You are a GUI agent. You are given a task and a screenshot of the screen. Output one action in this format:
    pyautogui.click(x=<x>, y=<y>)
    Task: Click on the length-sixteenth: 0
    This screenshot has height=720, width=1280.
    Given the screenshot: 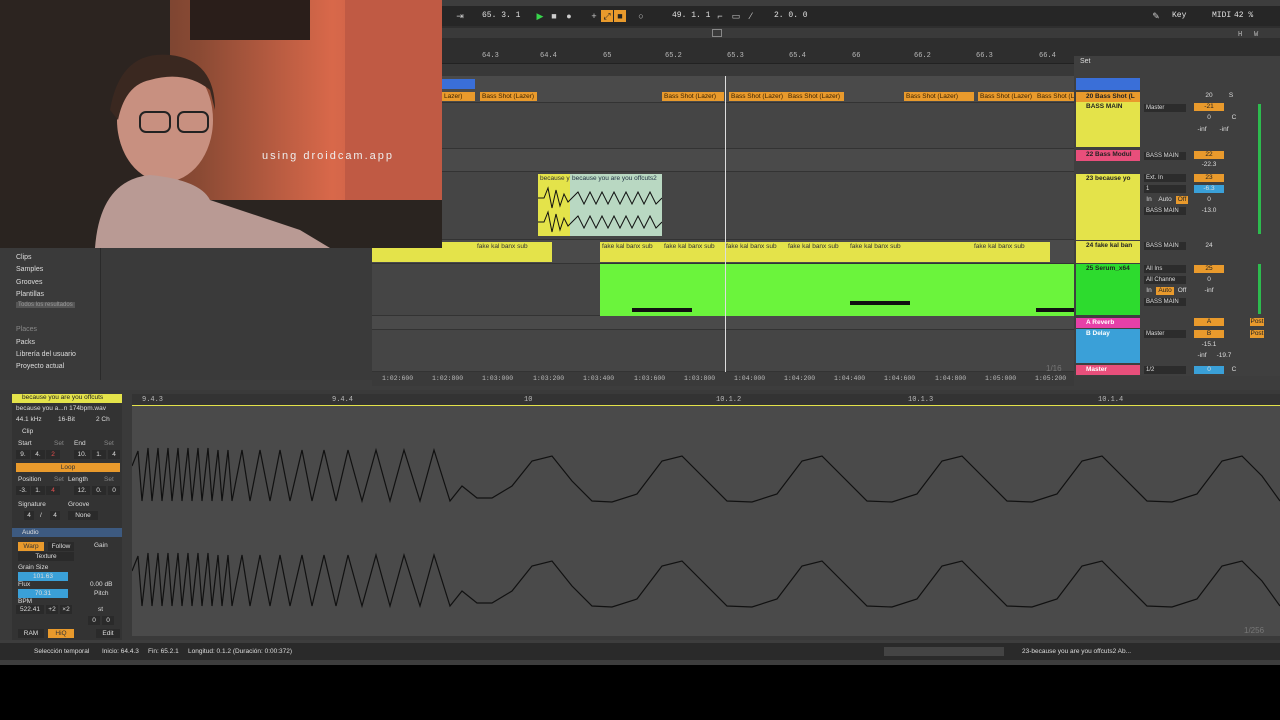 What is the action you would take?
    pyautogui.click(x=114, y=490)
    